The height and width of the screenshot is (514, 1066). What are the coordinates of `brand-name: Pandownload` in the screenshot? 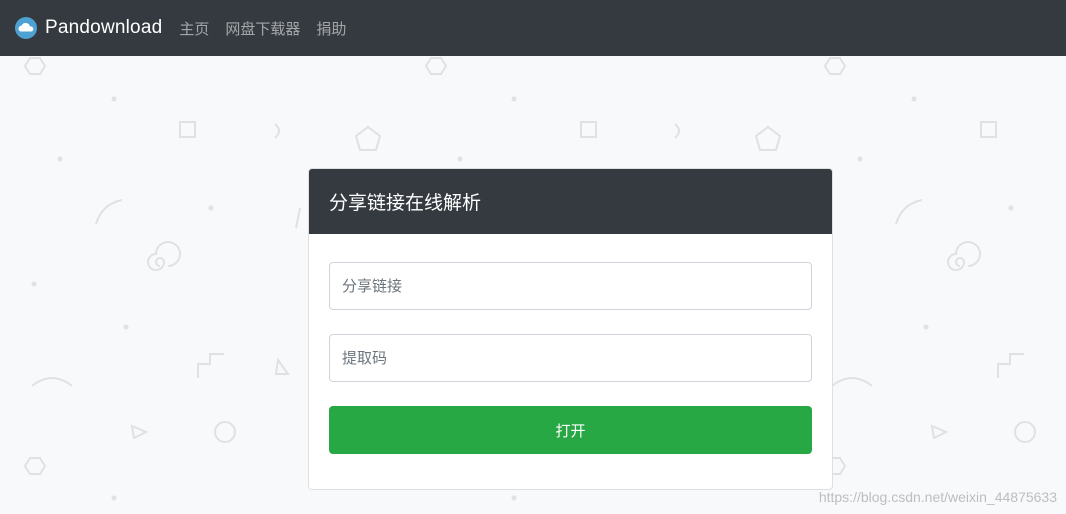 It's located at (104, 27).